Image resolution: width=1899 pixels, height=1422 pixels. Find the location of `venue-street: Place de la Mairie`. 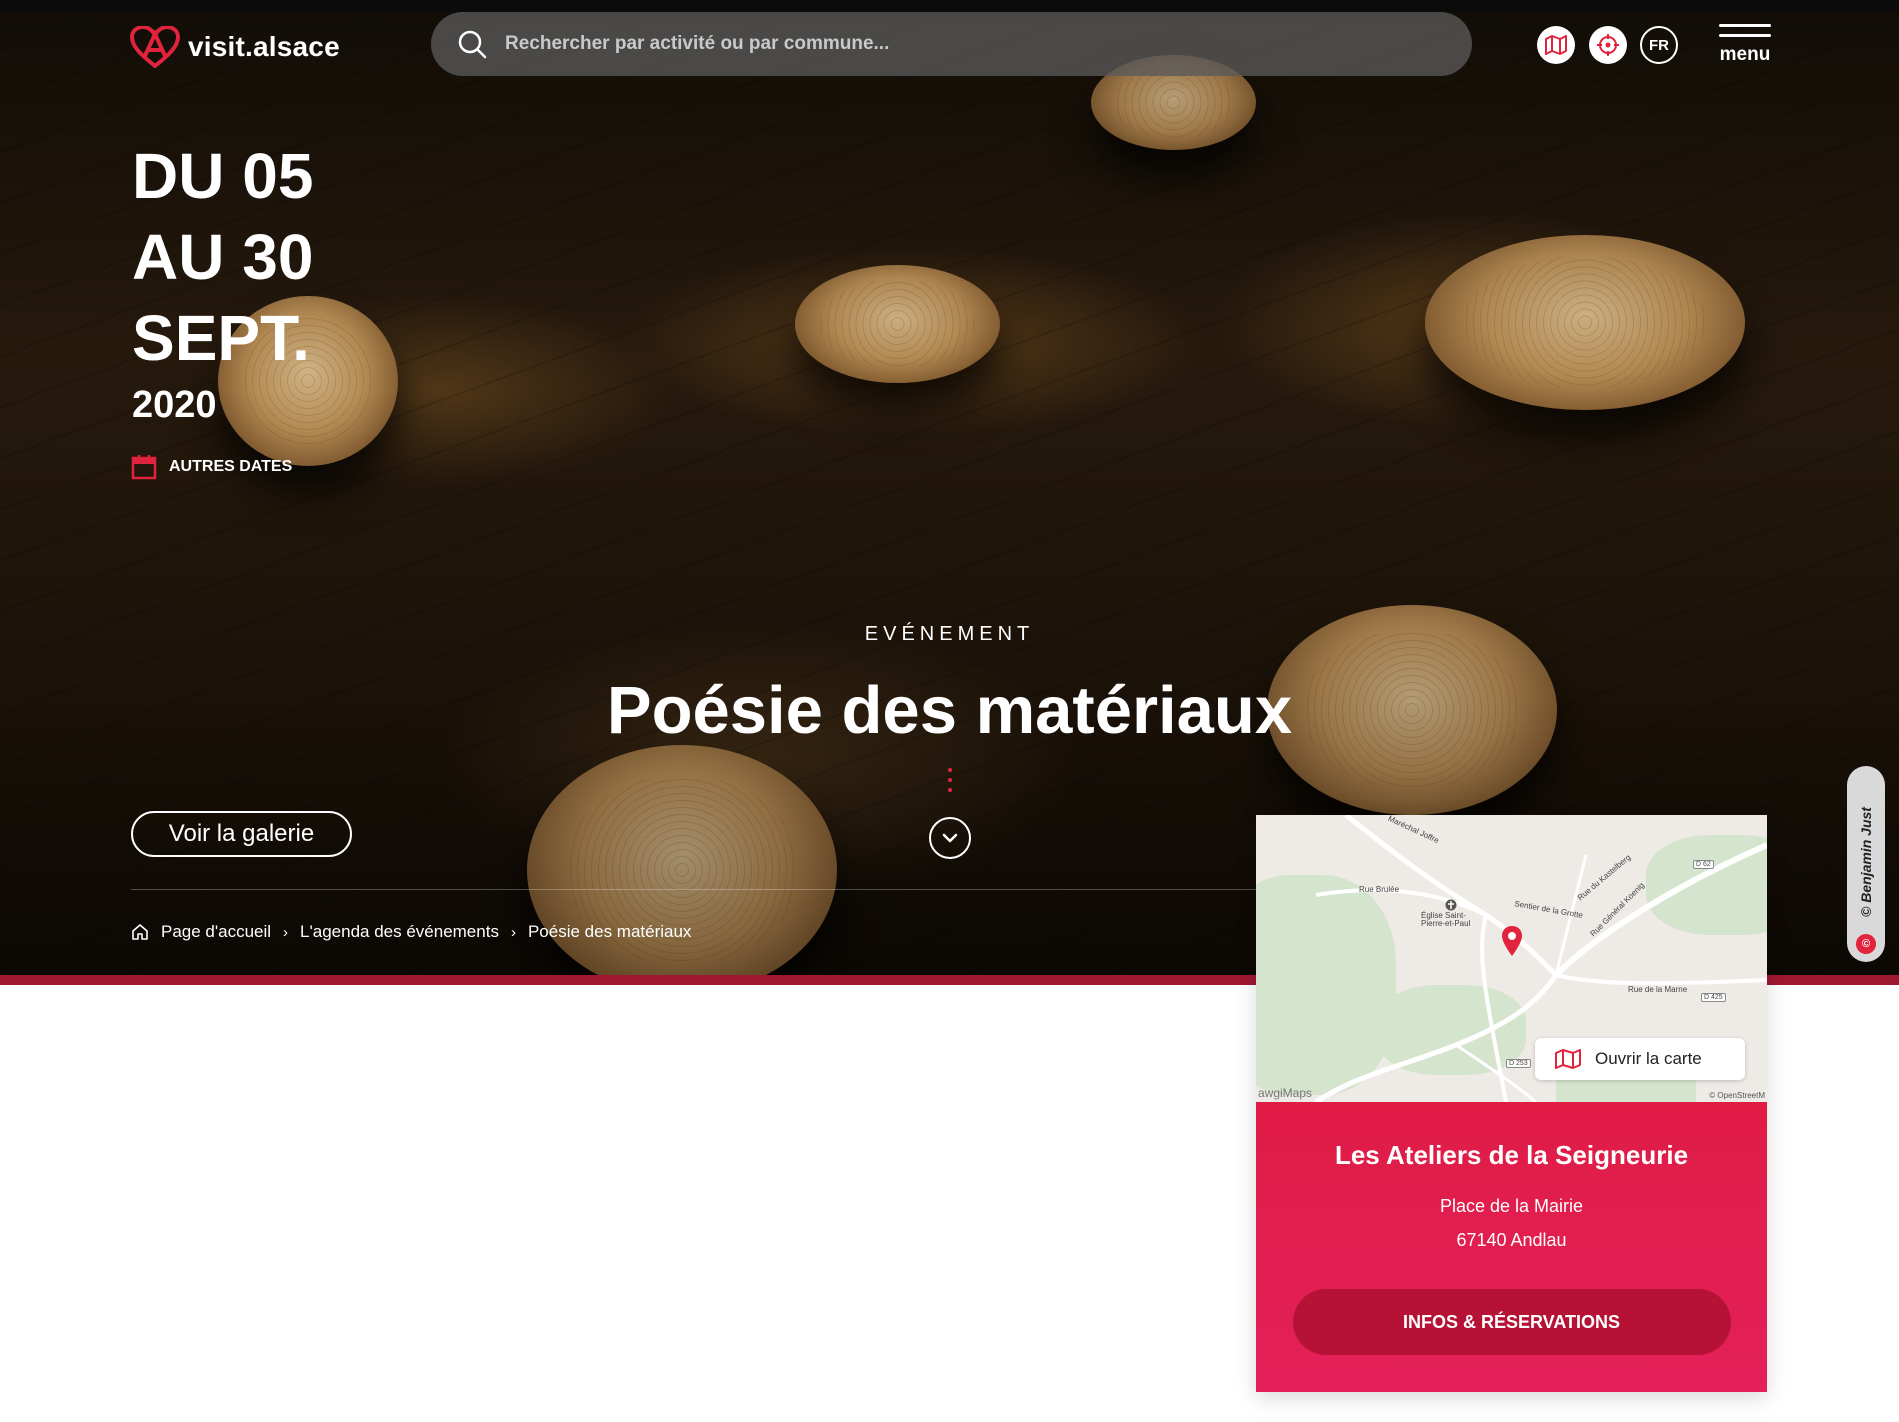

venue-street: Place de la Mairie is located at coordinates (1511, 1206).